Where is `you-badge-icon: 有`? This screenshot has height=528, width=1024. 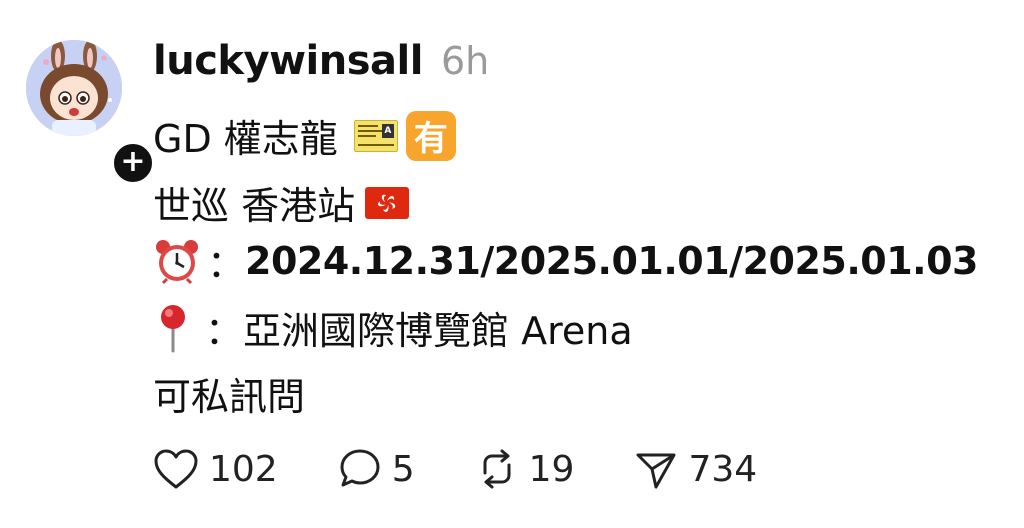
you-badge-icon: 有 is located at coordinates (430, 135).